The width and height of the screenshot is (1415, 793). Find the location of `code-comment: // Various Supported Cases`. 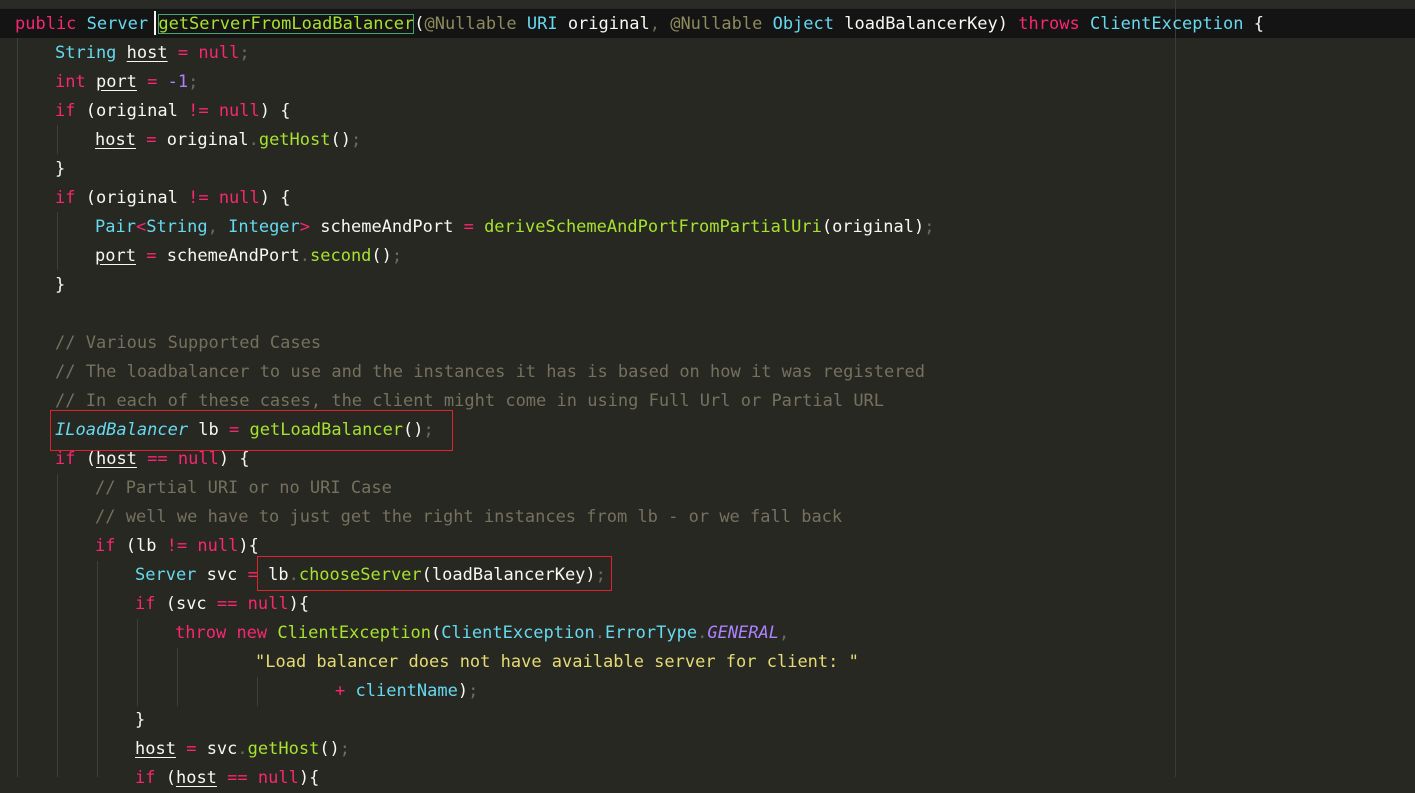

code-comment: // Various Supported Cases is located at coordinates (188, 343).